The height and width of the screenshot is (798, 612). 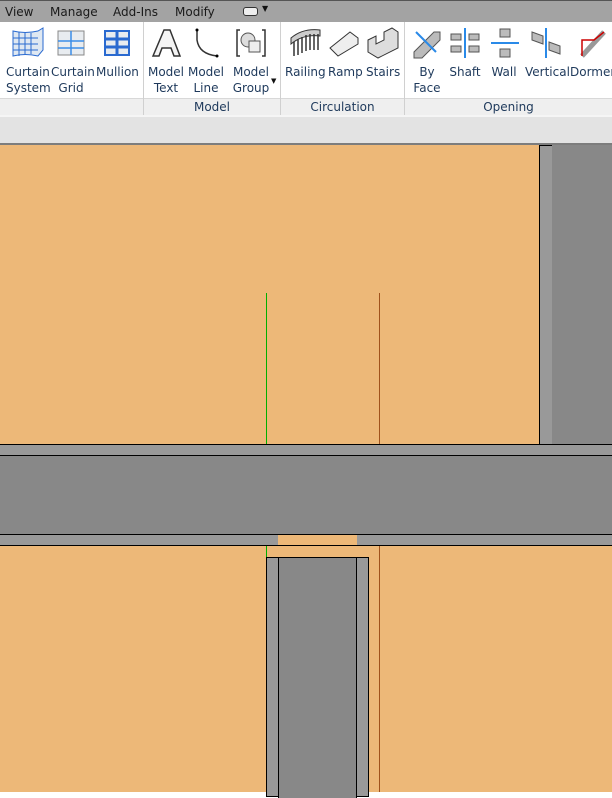 I want to click on ramp-button: Ramp, so click(x=345, y=53).